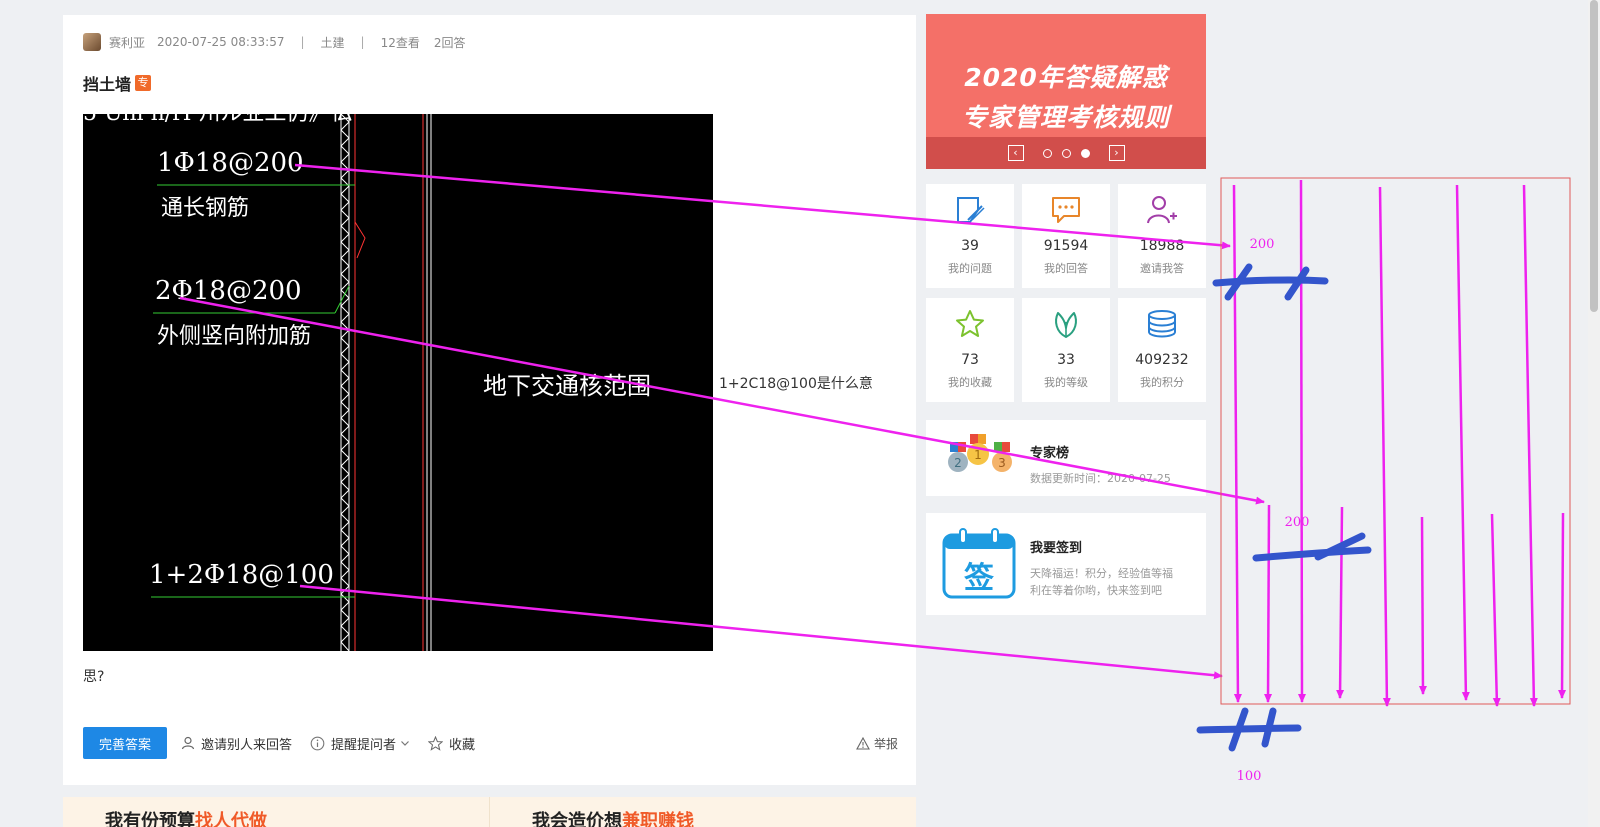 This screenshot has height=827, width=1600. I want to click on scrollbar-thumb, so click(1594, 156).